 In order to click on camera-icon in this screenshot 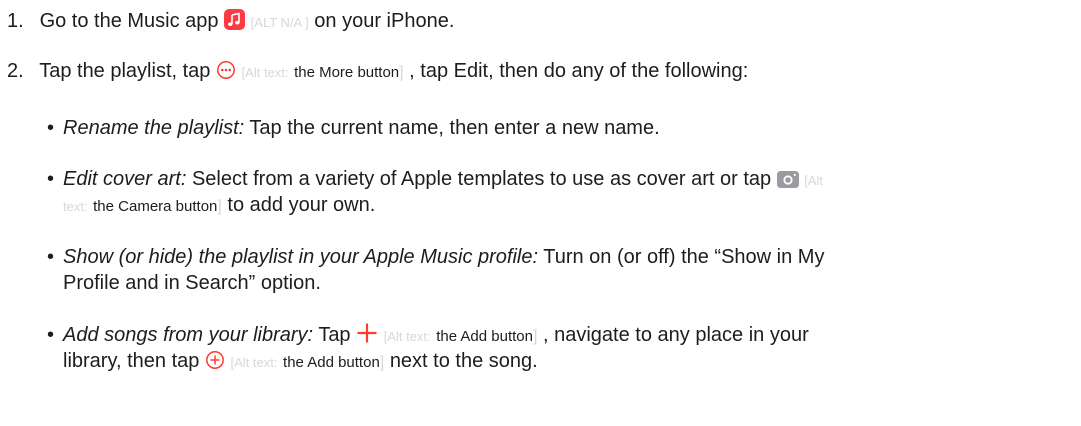, I will do `click(787, 182)`.